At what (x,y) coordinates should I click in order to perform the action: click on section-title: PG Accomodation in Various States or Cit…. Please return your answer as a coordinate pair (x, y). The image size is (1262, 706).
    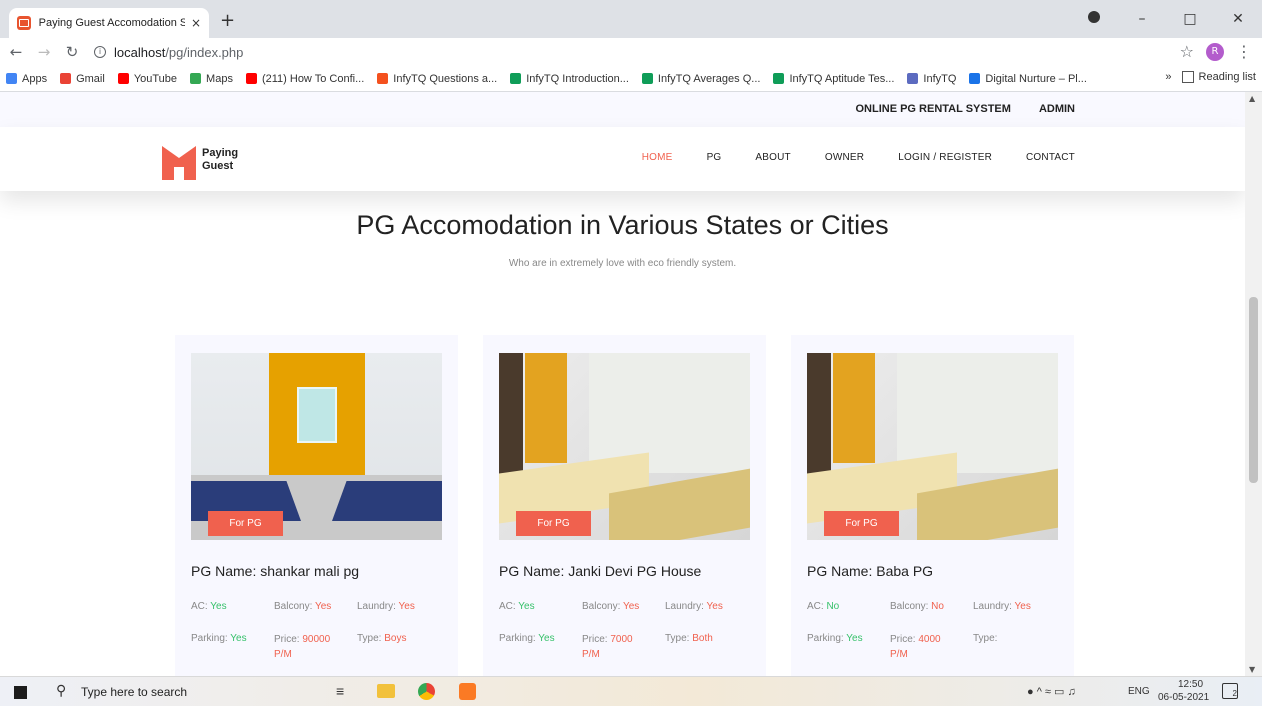
    Looking at the image, I should click on (622, 225).